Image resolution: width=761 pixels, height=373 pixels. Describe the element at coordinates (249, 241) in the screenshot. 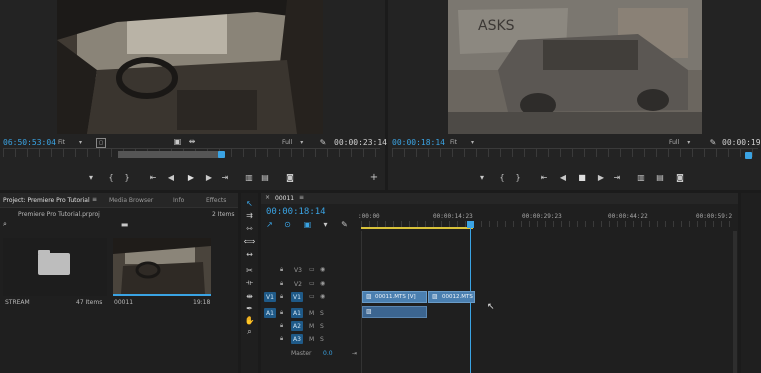

I see `rolling-edit-tool-icon: ⟺` at that location.